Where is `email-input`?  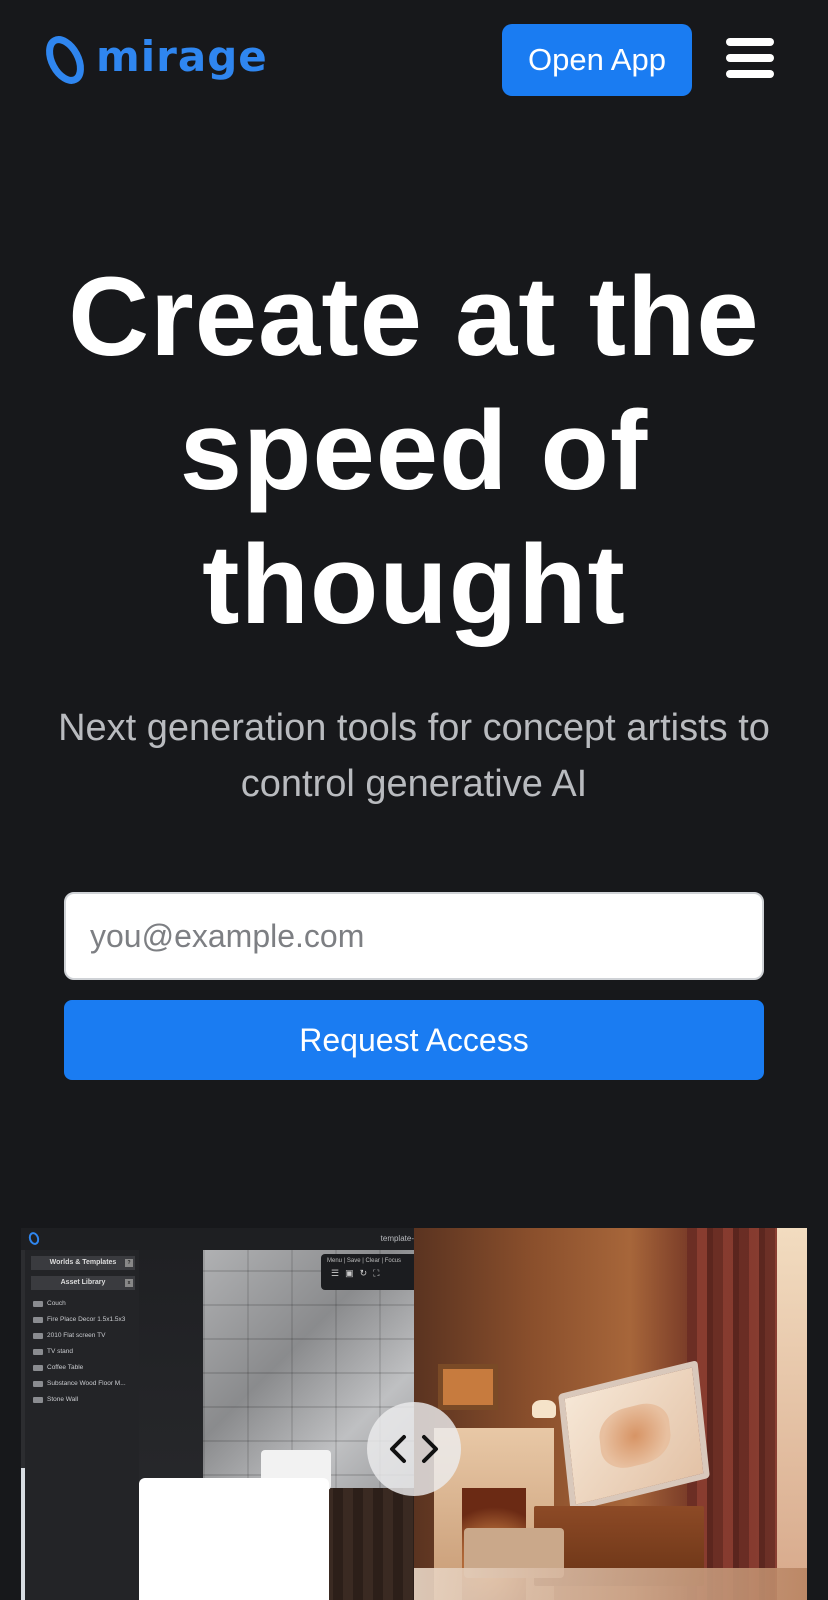 email-input is located at coordinates (414, 936).